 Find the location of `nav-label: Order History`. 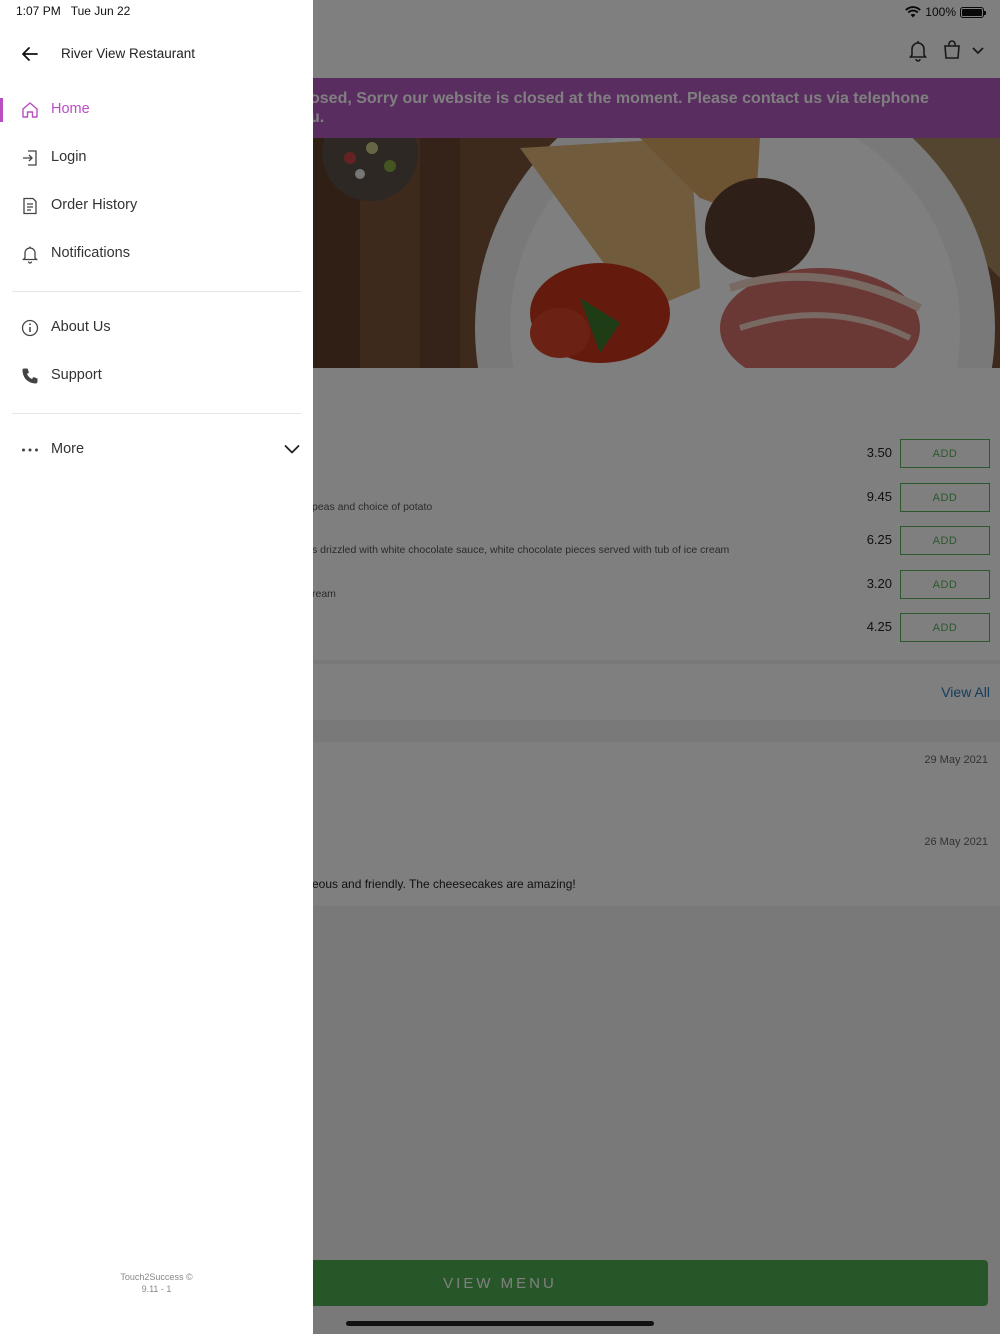

nav-label: Order History is located at coordinates (94, 205).